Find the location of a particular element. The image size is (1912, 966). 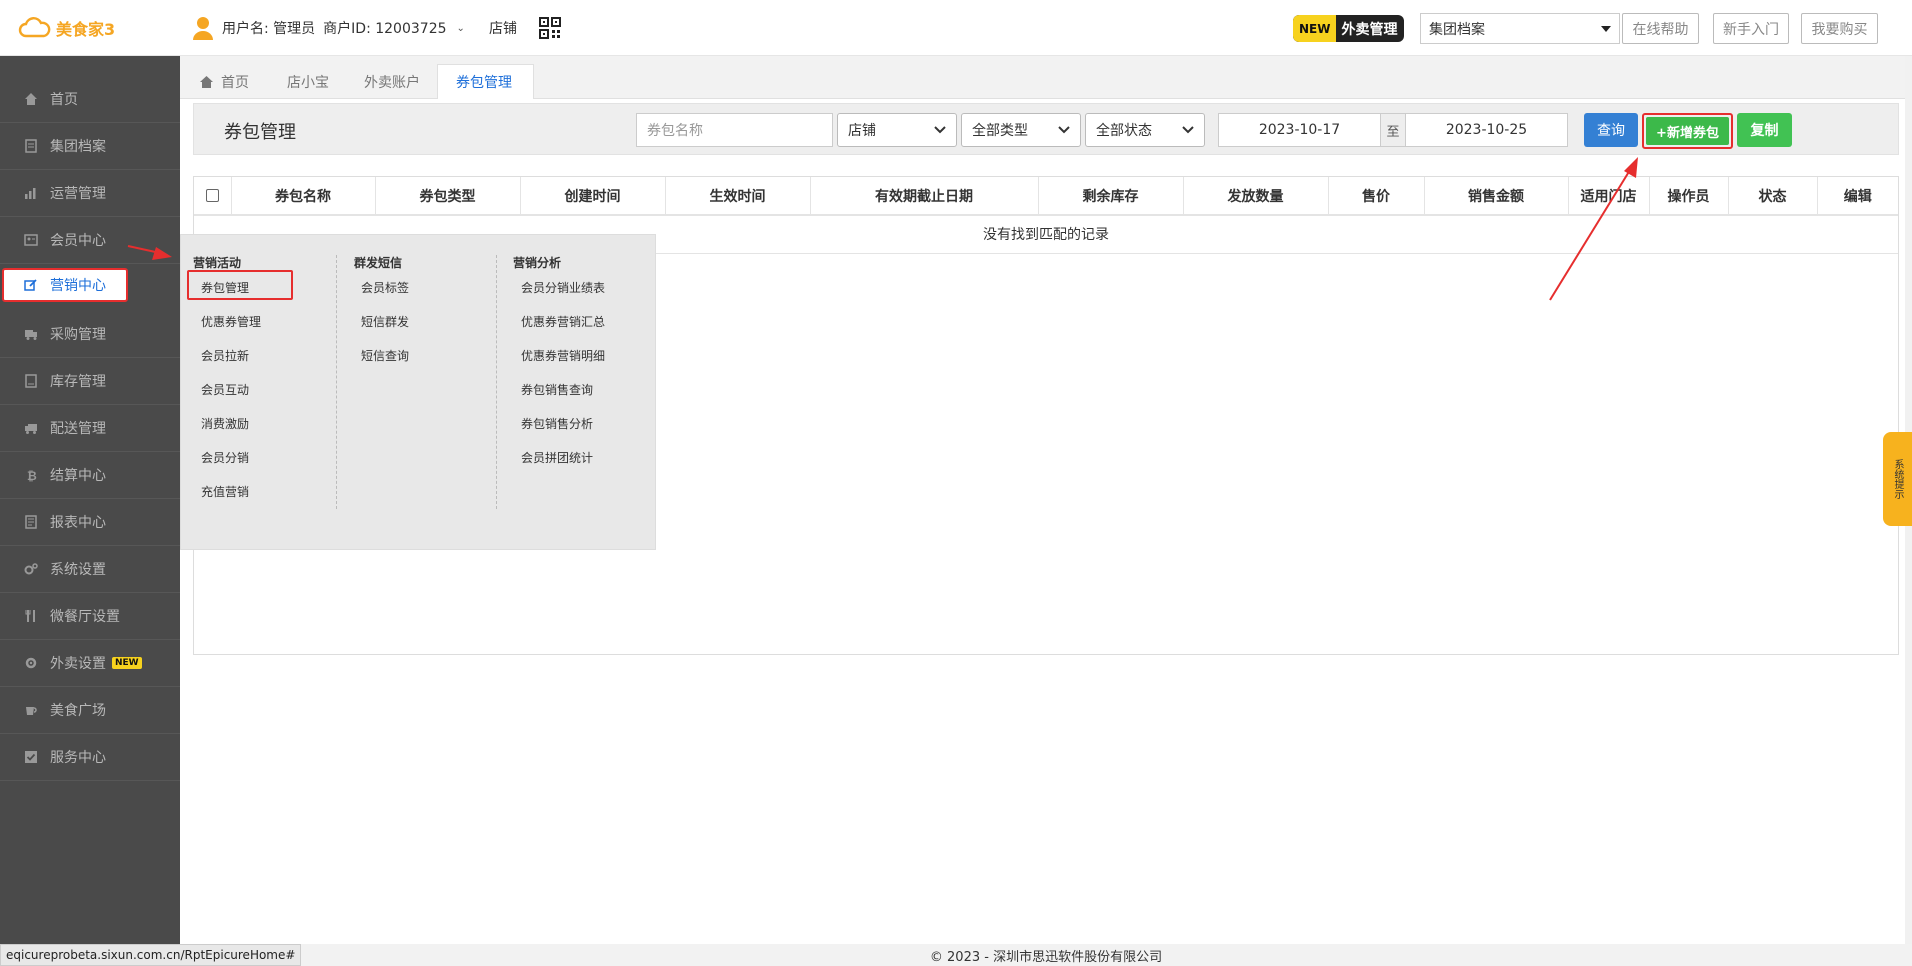

sidebar-item-service-center: 服务中心 is located at coordinates (90, 757).